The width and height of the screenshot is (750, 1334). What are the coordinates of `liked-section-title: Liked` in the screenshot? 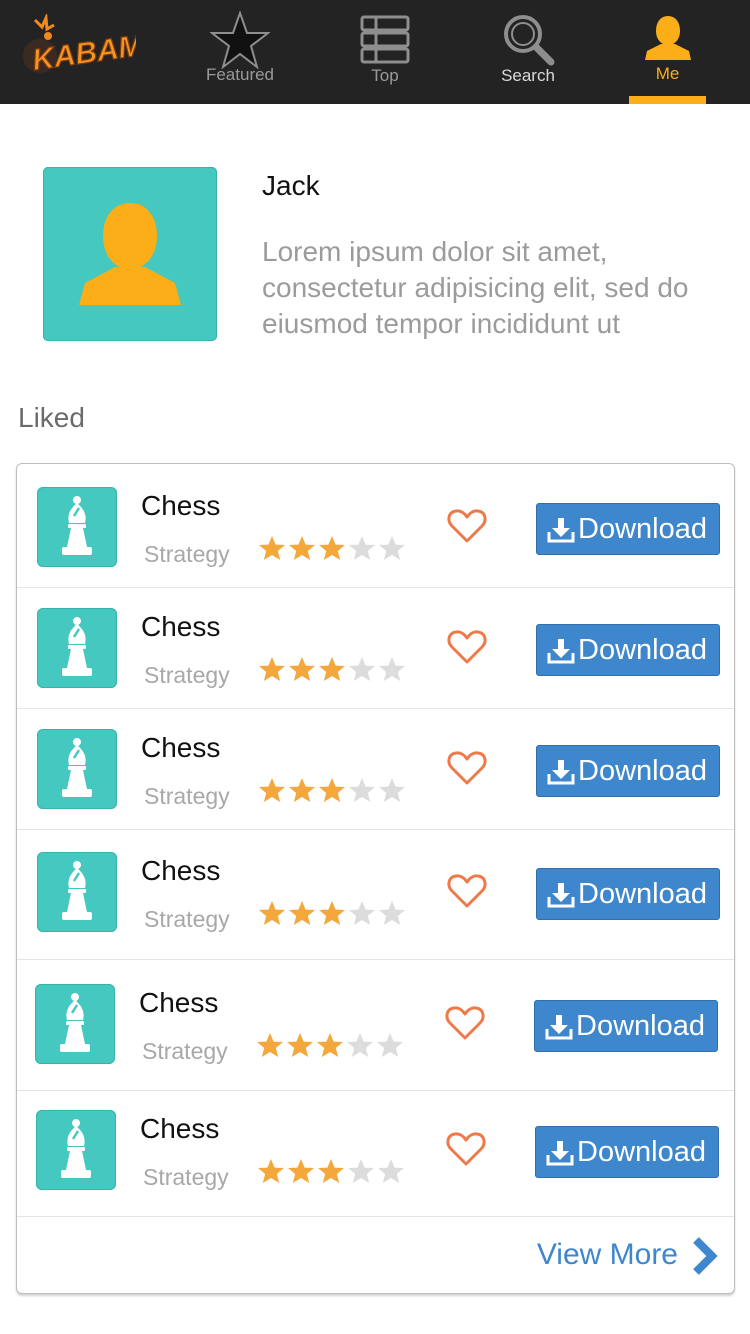 It's located at (51, 417).